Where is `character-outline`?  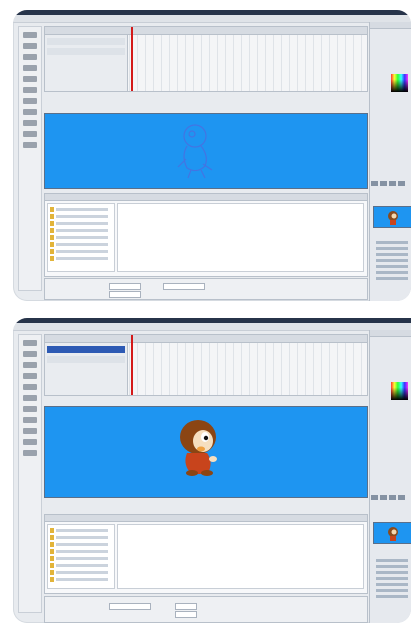
character-outline is located at coordinates (195, 151).